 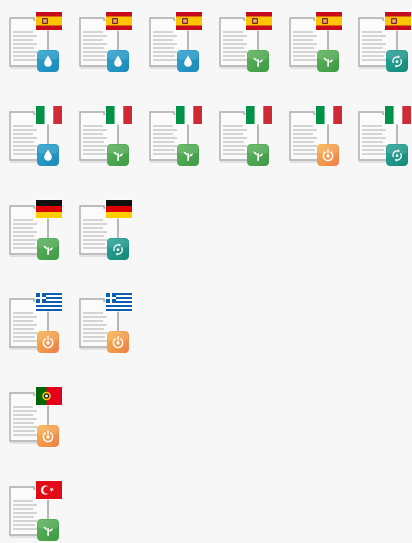 What do you see at coordinates (49, 490) in the screenshot?
I see `turkey-flag-icon` at bounding box center [49, 490].